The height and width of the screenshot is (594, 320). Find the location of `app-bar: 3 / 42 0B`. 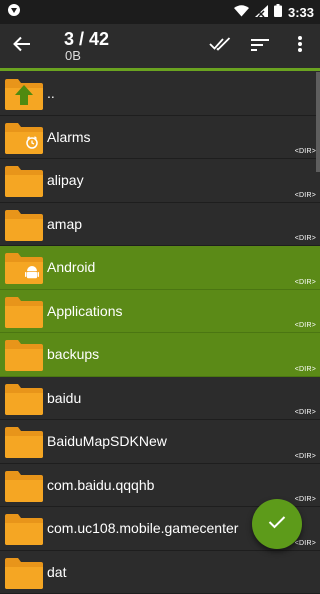

app-bar: 3 / 42 0B is located at coordinates (160, 46).